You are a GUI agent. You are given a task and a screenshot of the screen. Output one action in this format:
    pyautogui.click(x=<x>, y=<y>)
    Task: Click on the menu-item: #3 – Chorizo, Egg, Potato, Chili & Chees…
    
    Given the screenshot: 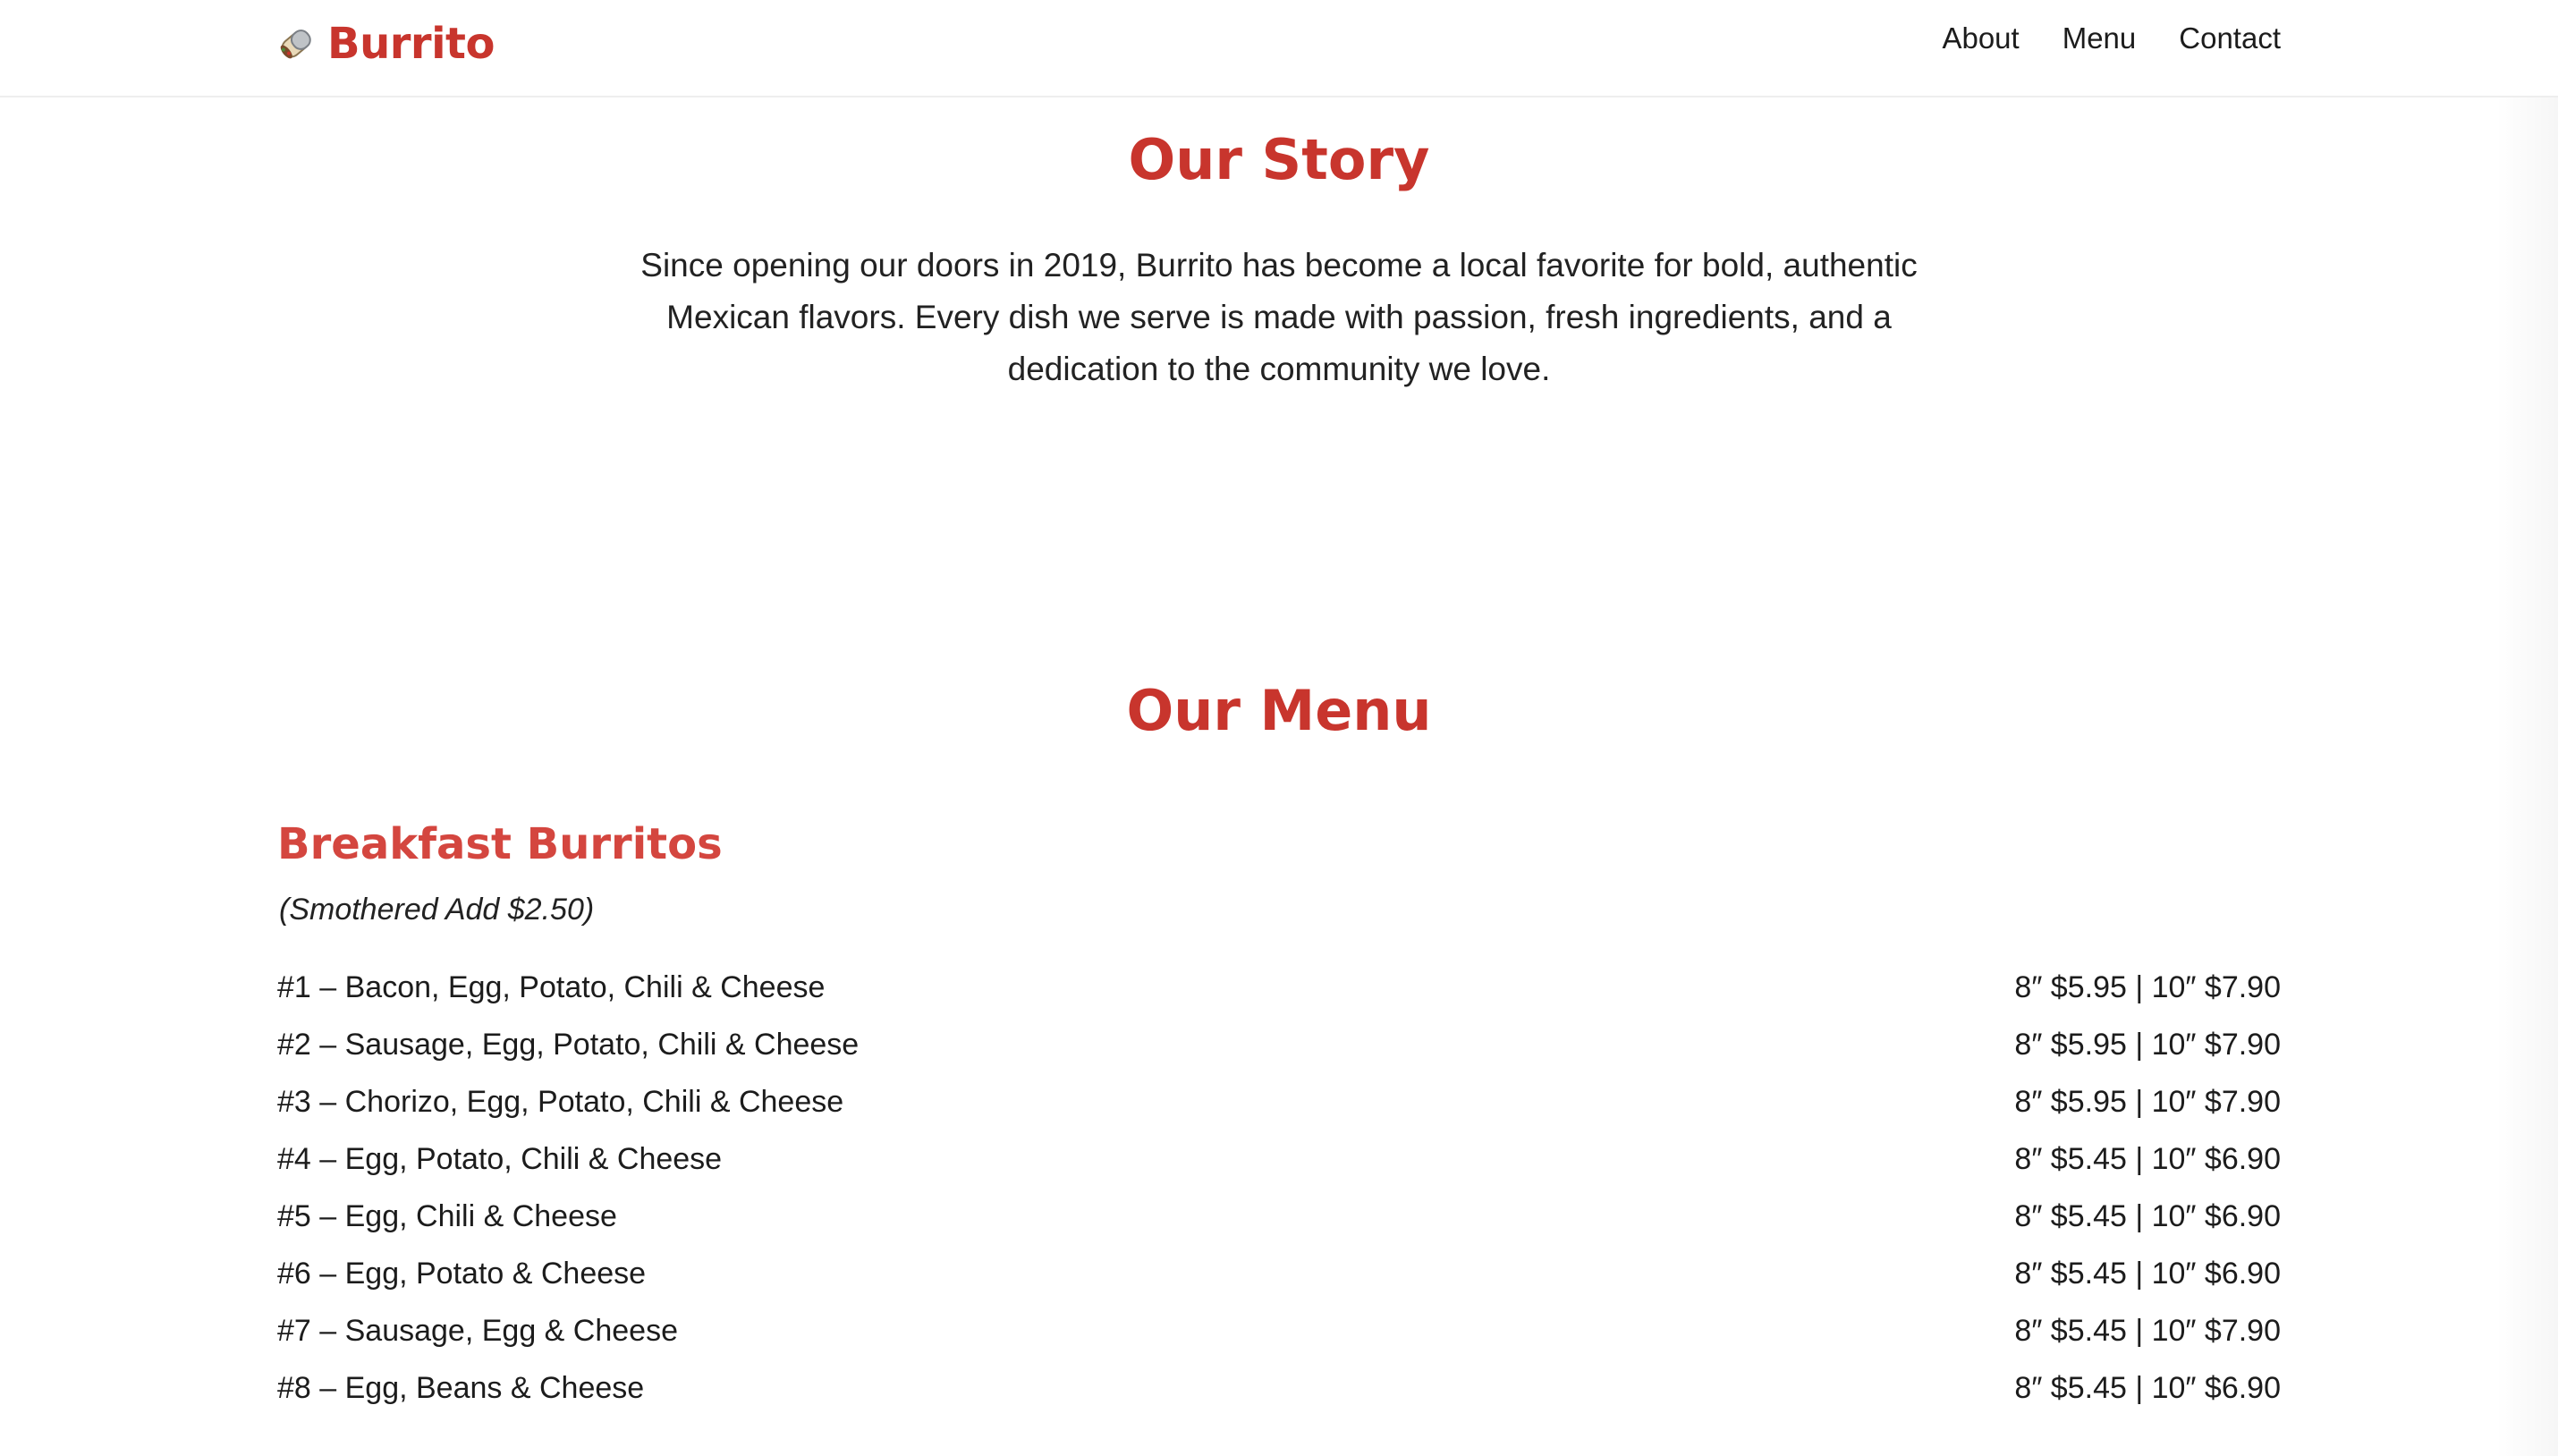 What is the action you would take?
    pyautogui.click(x=1279, y=1101)
    